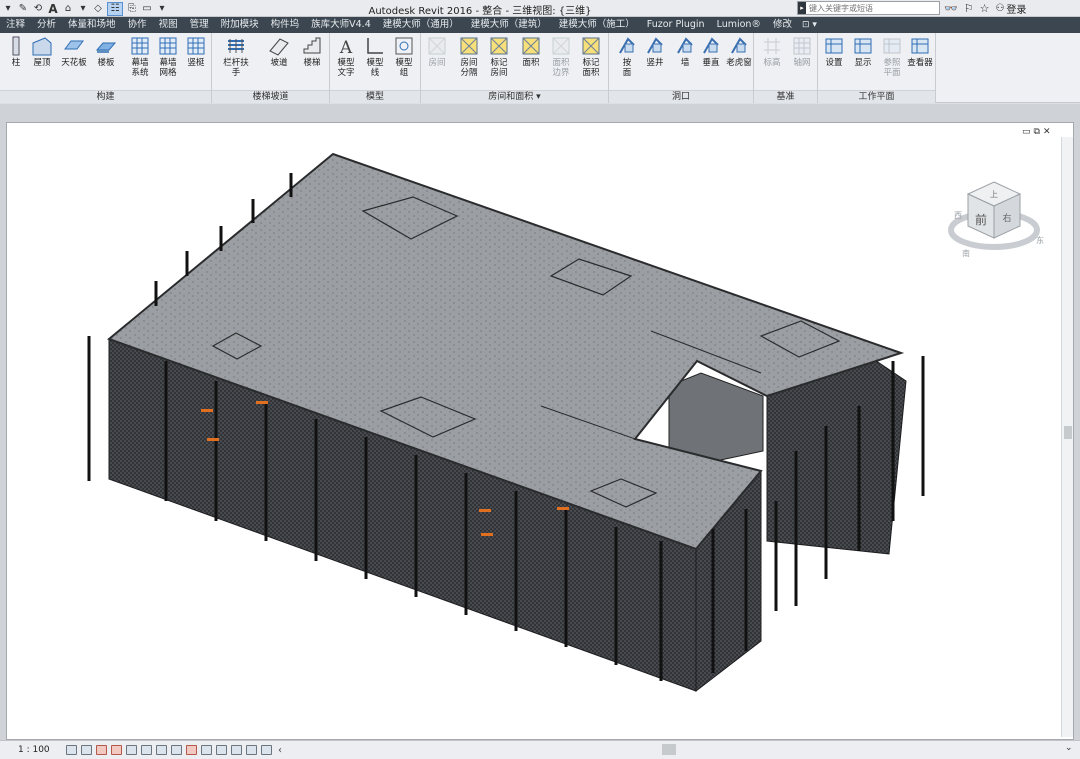 This screenshot has width=1080, height=759. What do you see at coordinates (341, 25) in the screenshot?
I see `tab-8: 族库大师V4.4` at bounding box center [341, 25].